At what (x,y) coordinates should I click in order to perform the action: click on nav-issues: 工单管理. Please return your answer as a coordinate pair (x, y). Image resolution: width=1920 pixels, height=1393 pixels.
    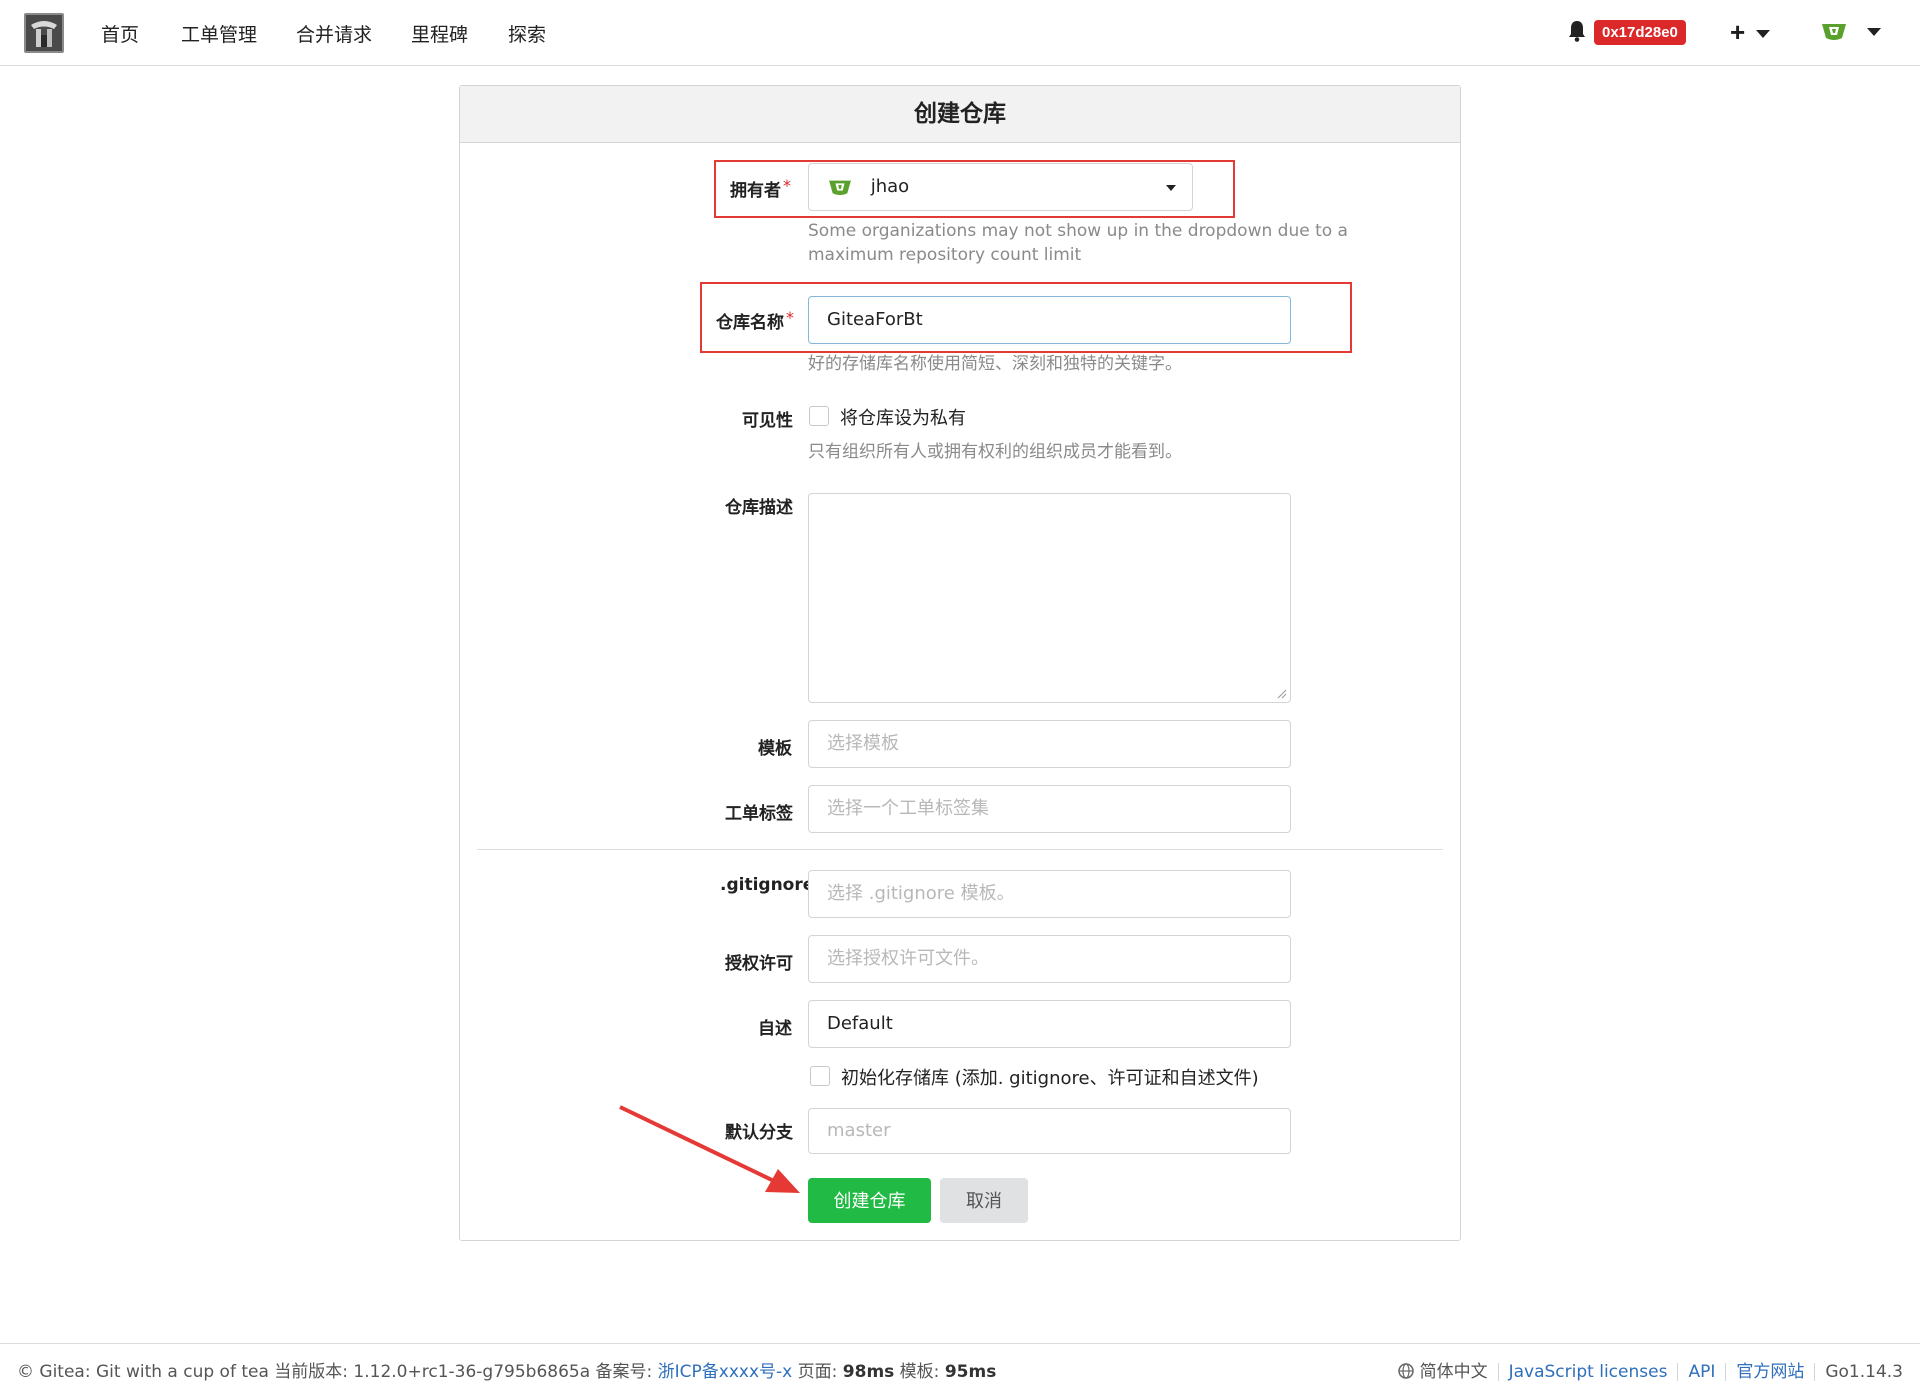
    Looking at the image, I should click on (219, 33).